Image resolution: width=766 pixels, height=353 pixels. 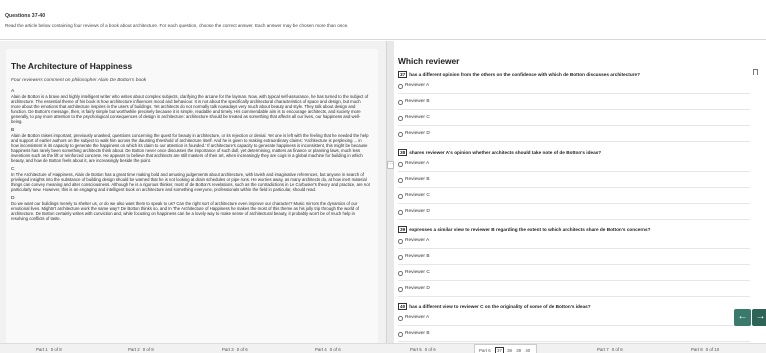 What do you see at coordinates (328, 349) in the screenshot?
I see `part-tab-4: Part 40 of 6` at bounding box center [328, 349].